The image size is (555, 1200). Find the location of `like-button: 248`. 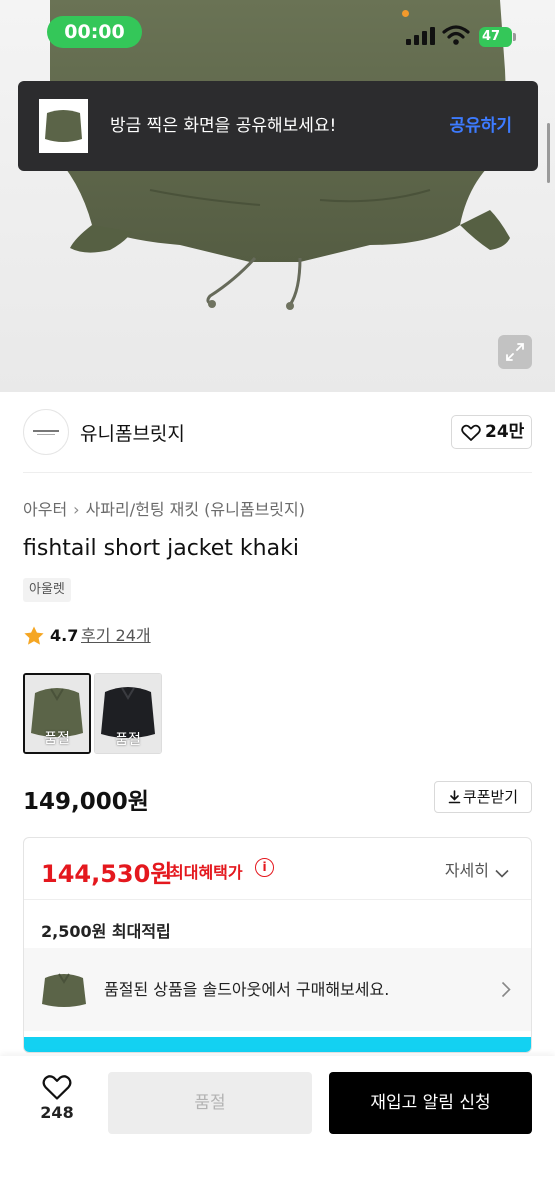

like-button: 248 is located at coordinates (57, 1102).